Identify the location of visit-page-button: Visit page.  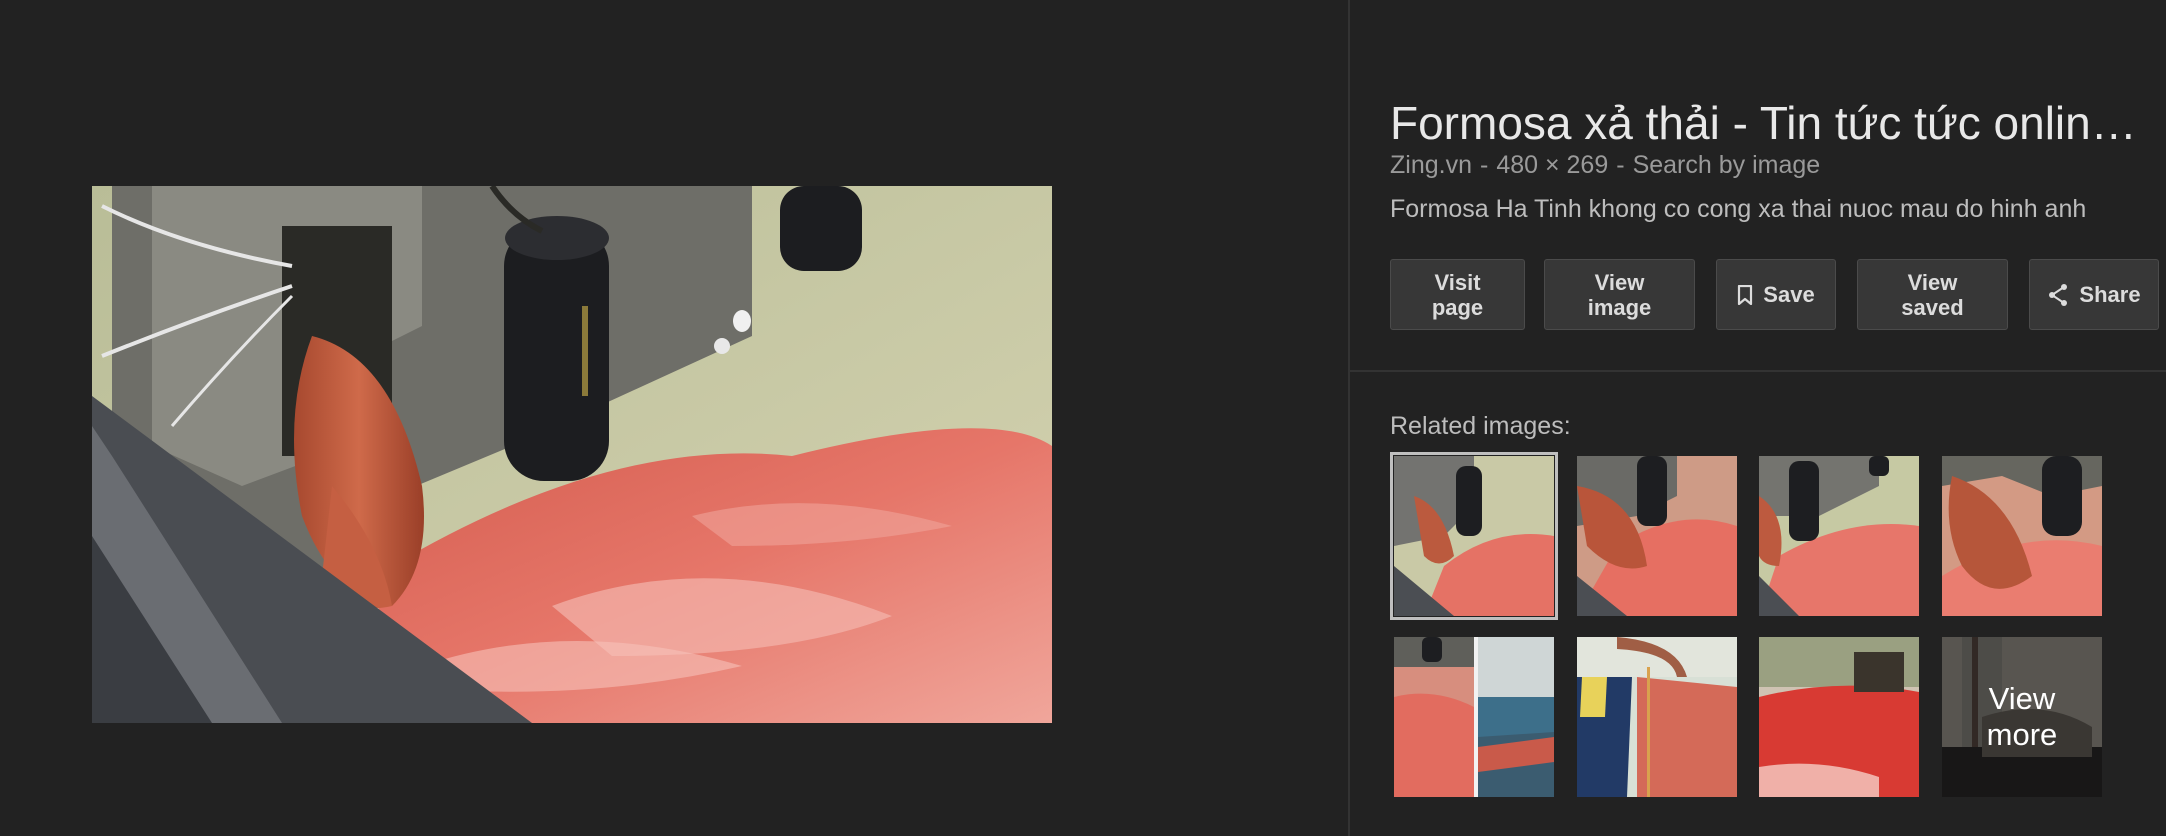
(1457, 294).